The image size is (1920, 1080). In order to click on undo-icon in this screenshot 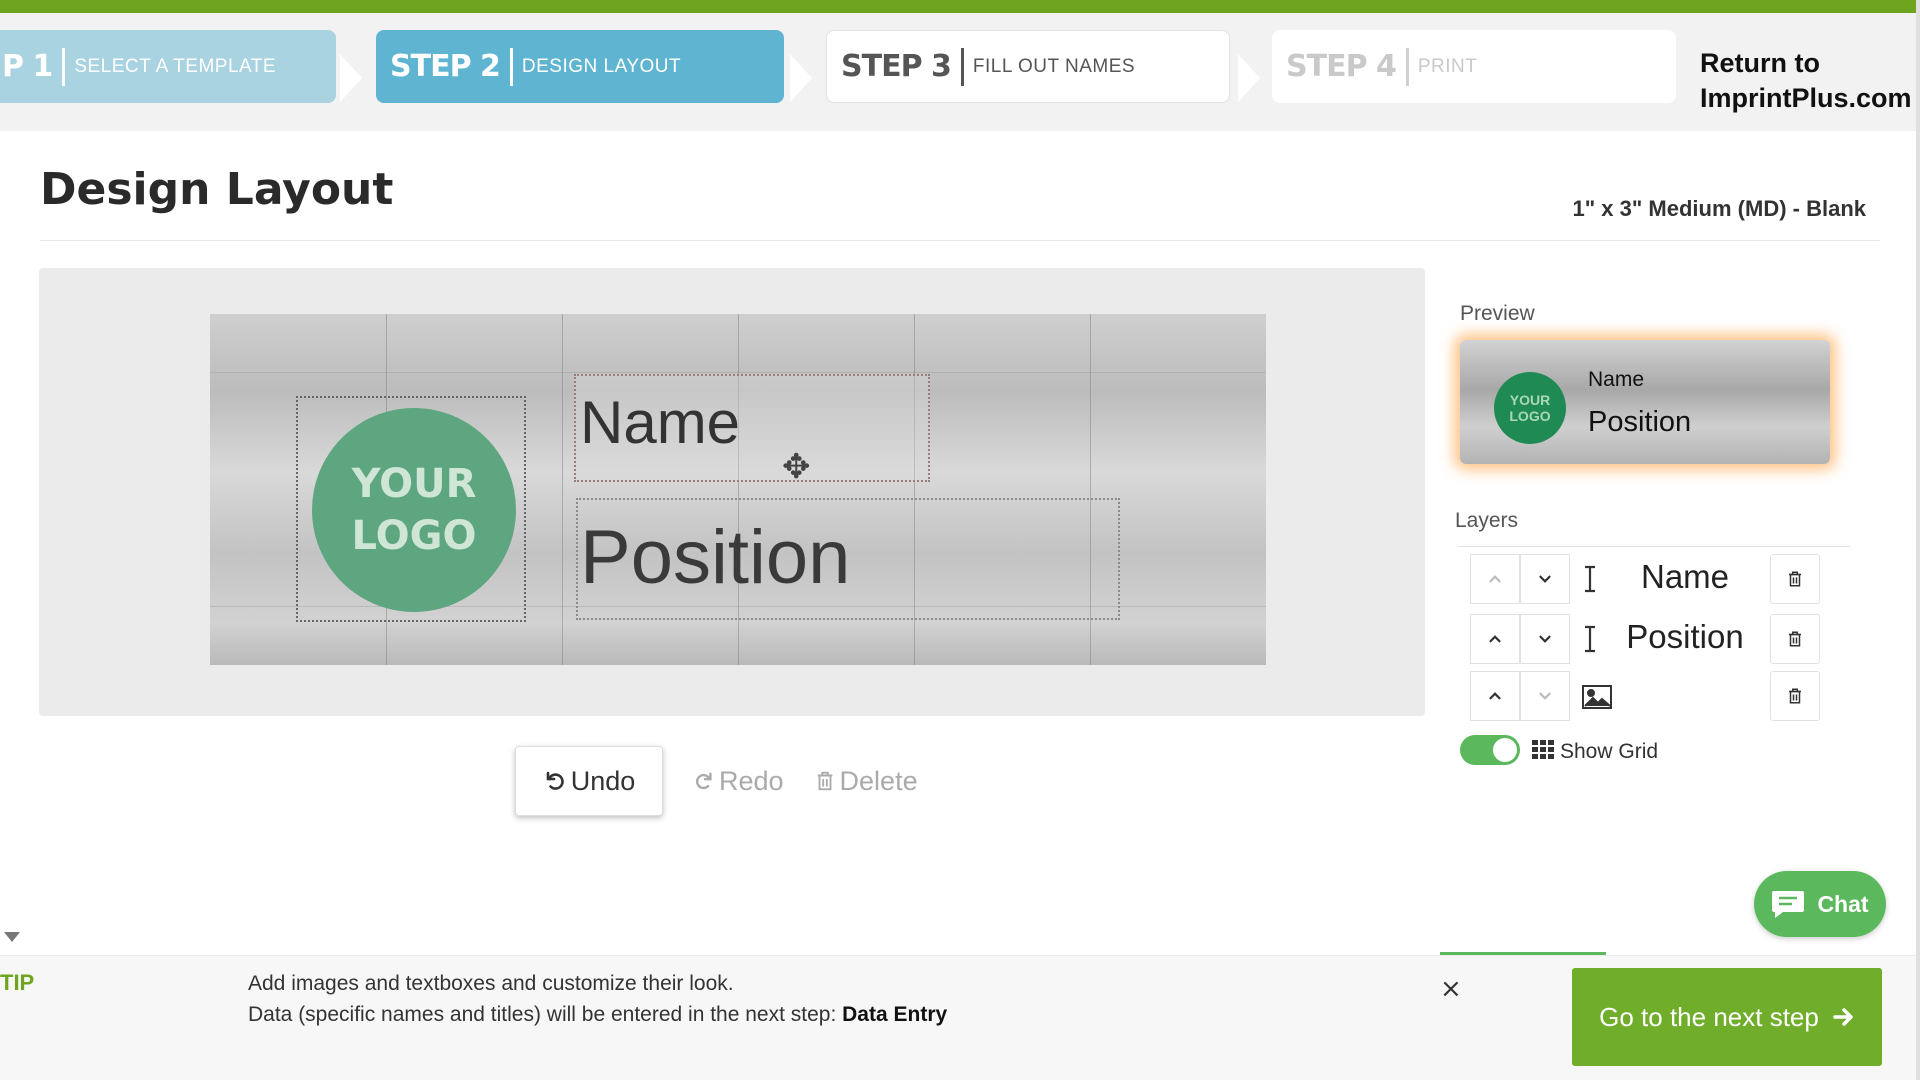, I will do `click(555, 780)`.